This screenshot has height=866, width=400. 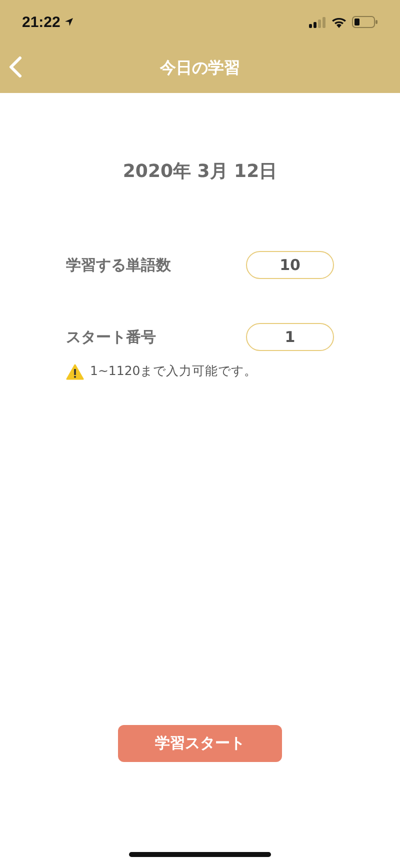 What do you see at coordinates (290, 265) in the screenshot?
I see `input-field: 10` at bounding box center [290, 265].